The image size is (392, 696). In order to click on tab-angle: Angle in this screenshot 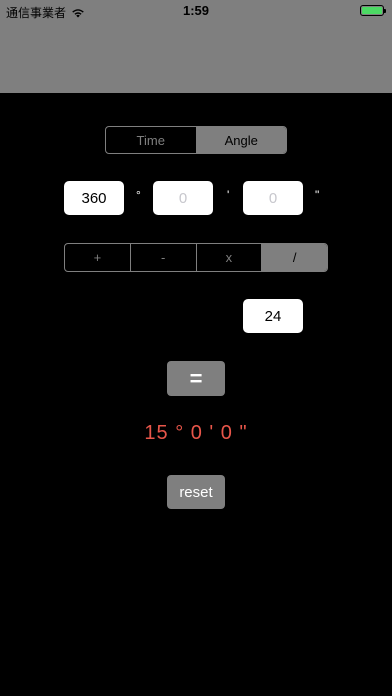, I will do `click(240, 140)`.